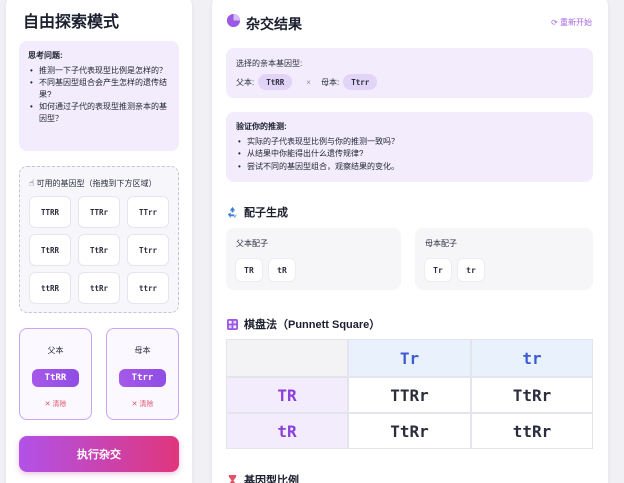 The image size is (624, 483). What do you see at coordinates (262, 477) in the screenshot?
I see `ratio-heading: 基因型比例` at bounding box center [262, 477].